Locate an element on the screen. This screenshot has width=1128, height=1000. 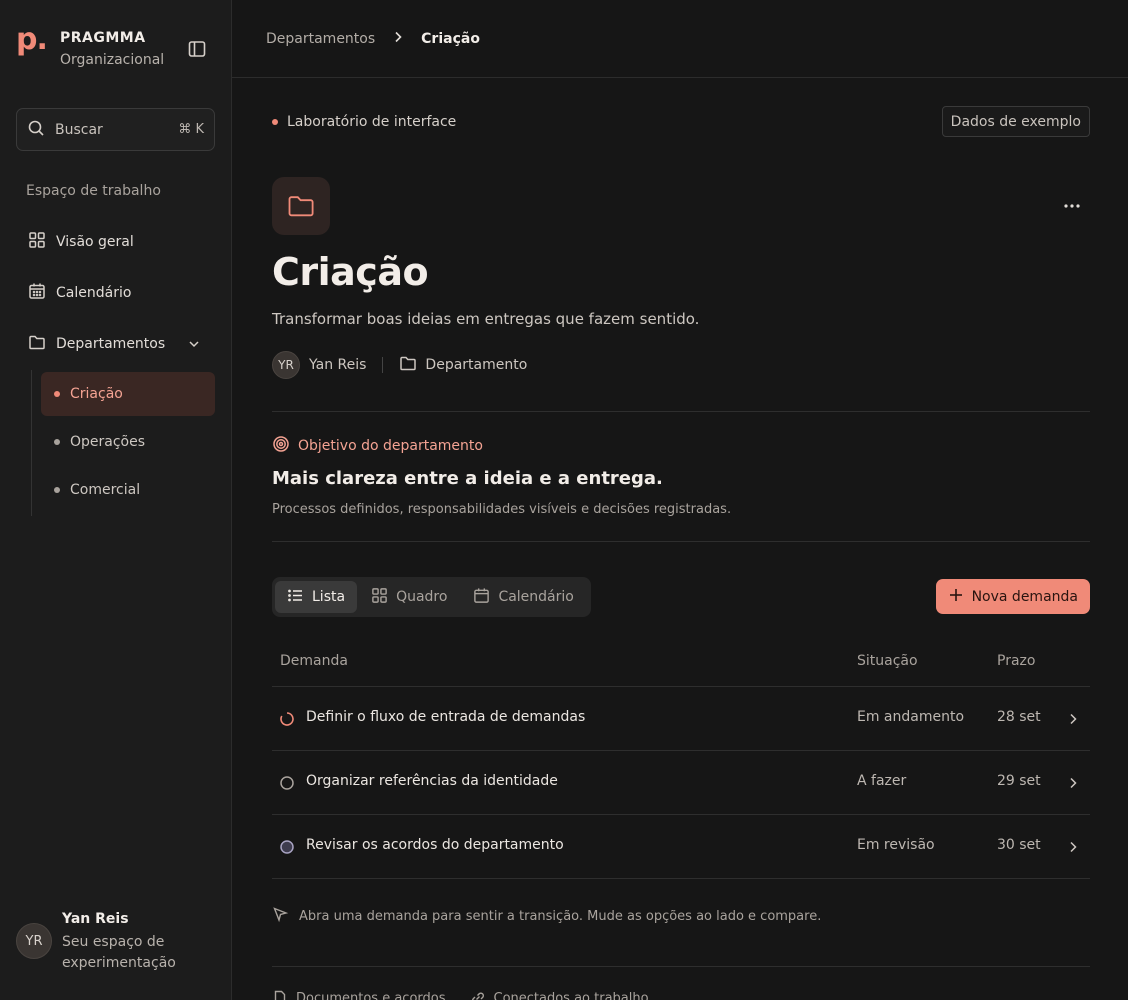
new-demand-label: Nova demanda is located at coordinates (1024, 596).